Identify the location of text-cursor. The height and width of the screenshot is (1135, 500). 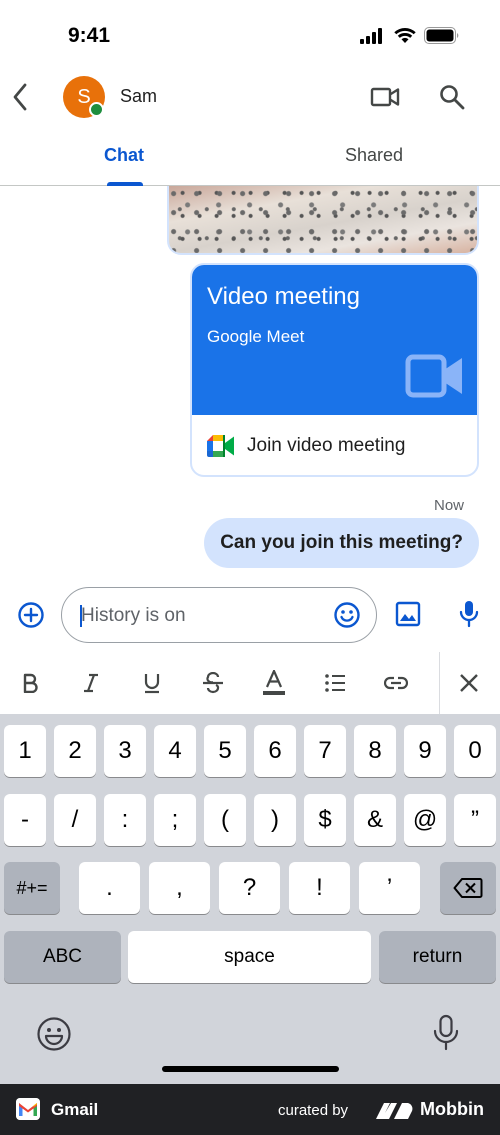
(81, 616).